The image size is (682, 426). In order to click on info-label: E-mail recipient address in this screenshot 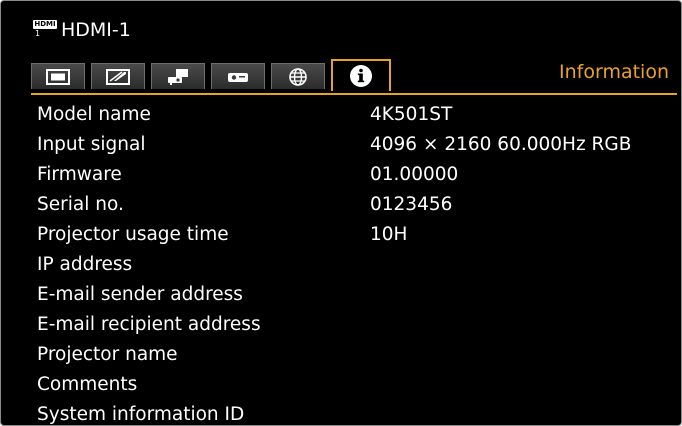, I will do `click(149, 324)`.